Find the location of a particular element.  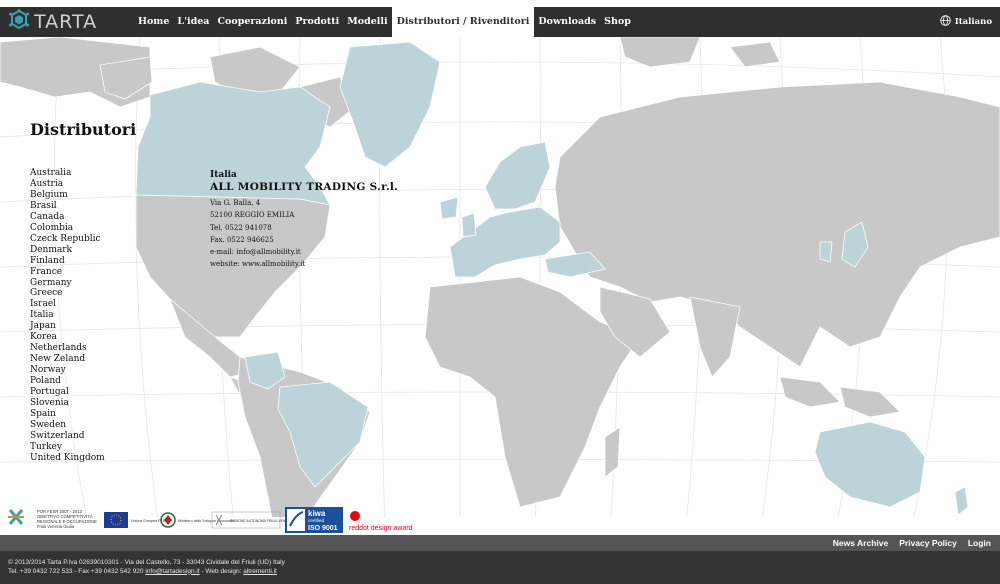

distributor-fax: Fax. 0522 946625 is located at coordinates (242, 239).